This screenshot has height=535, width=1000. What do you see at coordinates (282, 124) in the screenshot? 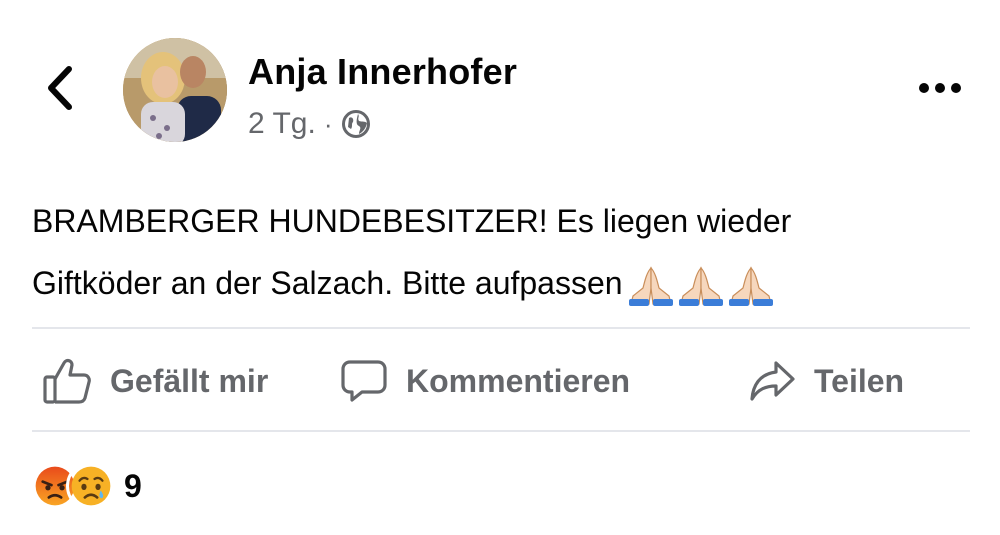
I see `post-time: 2 Tg.` at bounding box center [282, 124].